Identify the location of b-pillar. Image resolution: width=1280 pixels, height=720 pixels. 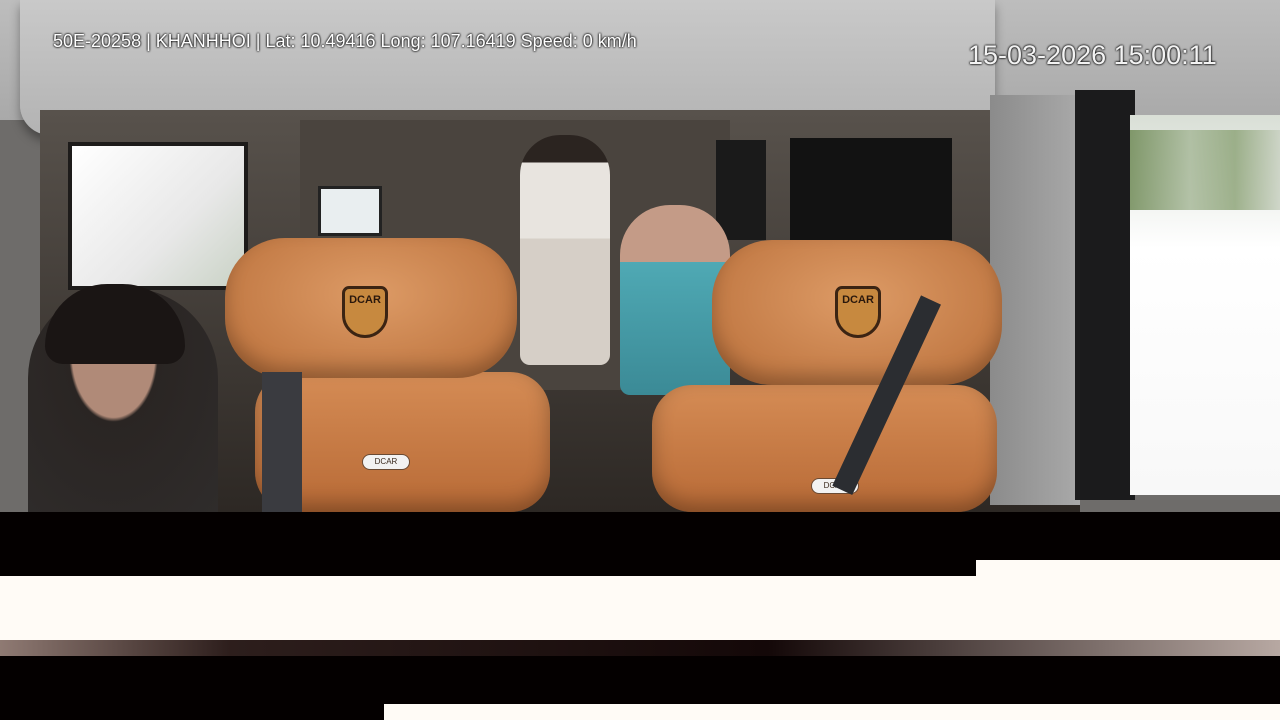
(1035, 300).